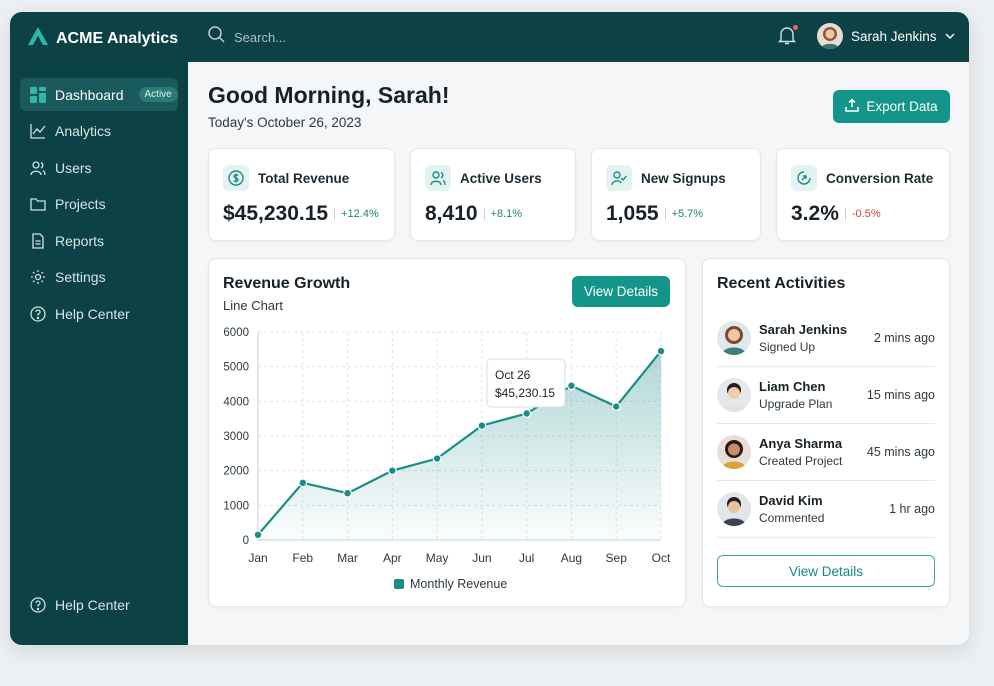 Image resolution: width=994 pixels, height=686 pixels. What do you see at coordinates (285, 122) in the screenshot?
I see `current-date: Today's October 26, 2023` at bounding box center [285, 122].